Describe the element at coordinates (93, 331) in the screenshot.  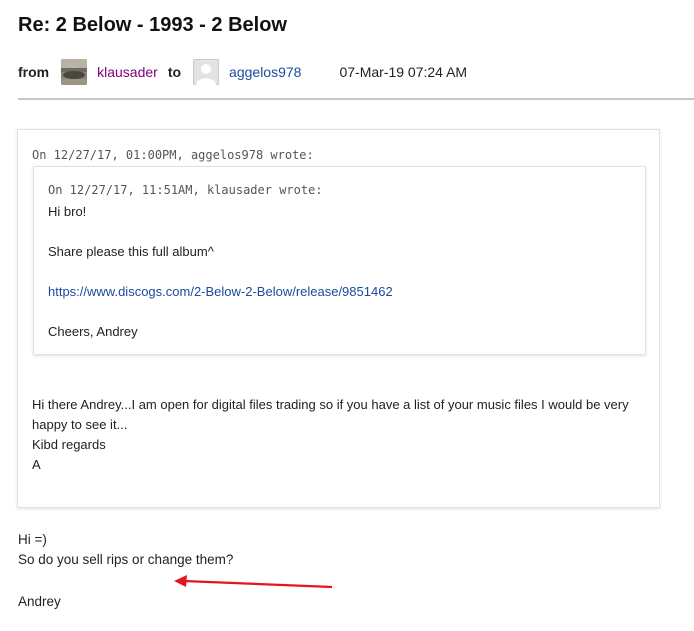
I see `inner-quote-line: Cheers, Andrey` at that location.